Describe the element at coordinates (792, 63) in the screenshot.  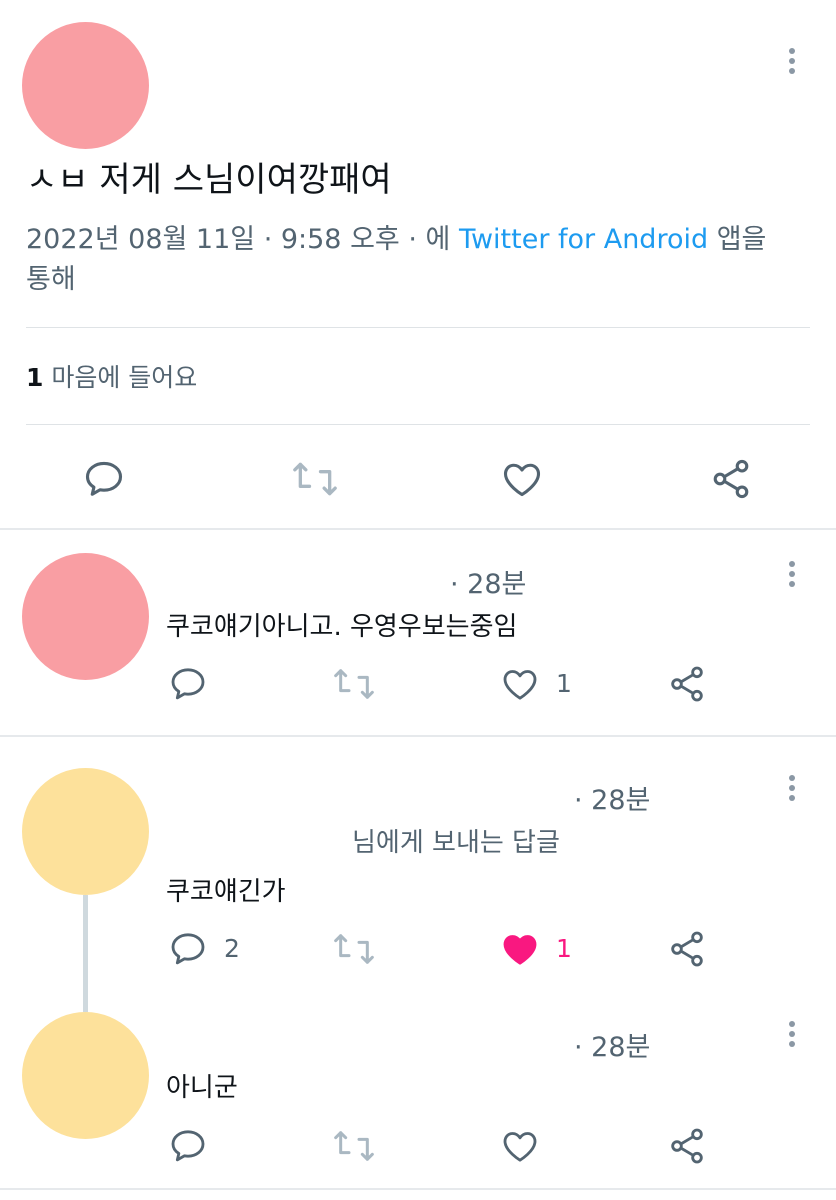
I see `main-more-icon` at that location.